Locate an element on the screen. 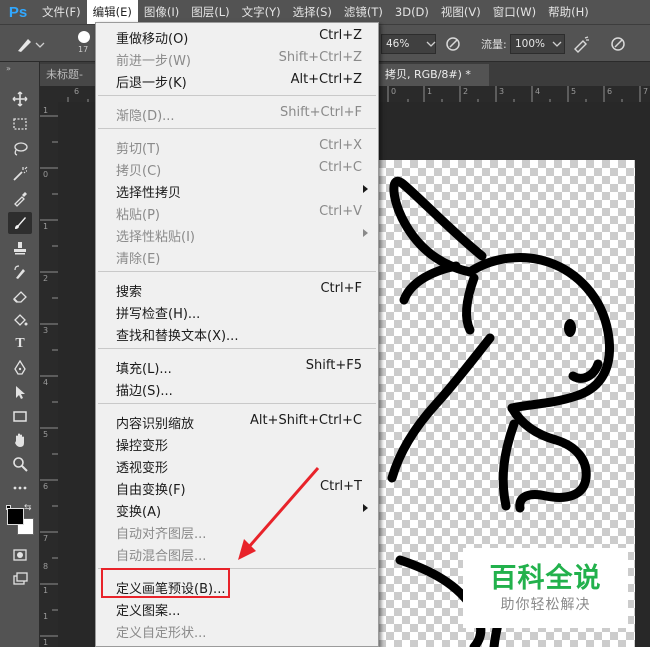  menu-item-label: 选择性粘贴(I) is located at coordinates (155, 237).